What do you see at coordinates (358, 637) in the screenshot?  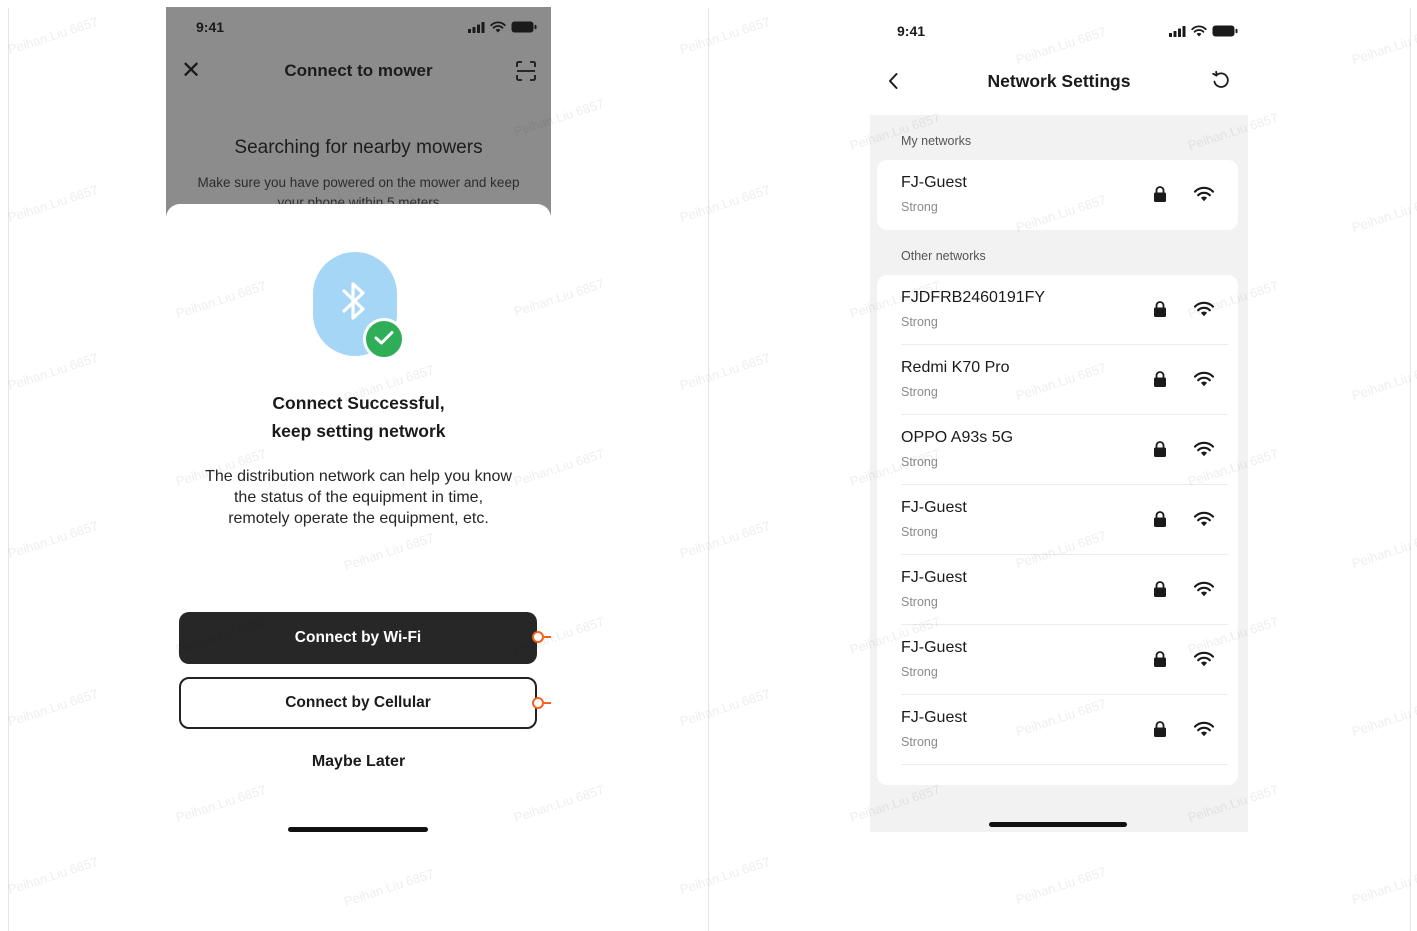 I see `connect-wifi-label: Connect by Wi-Fi` at bounding box center [358, 637].